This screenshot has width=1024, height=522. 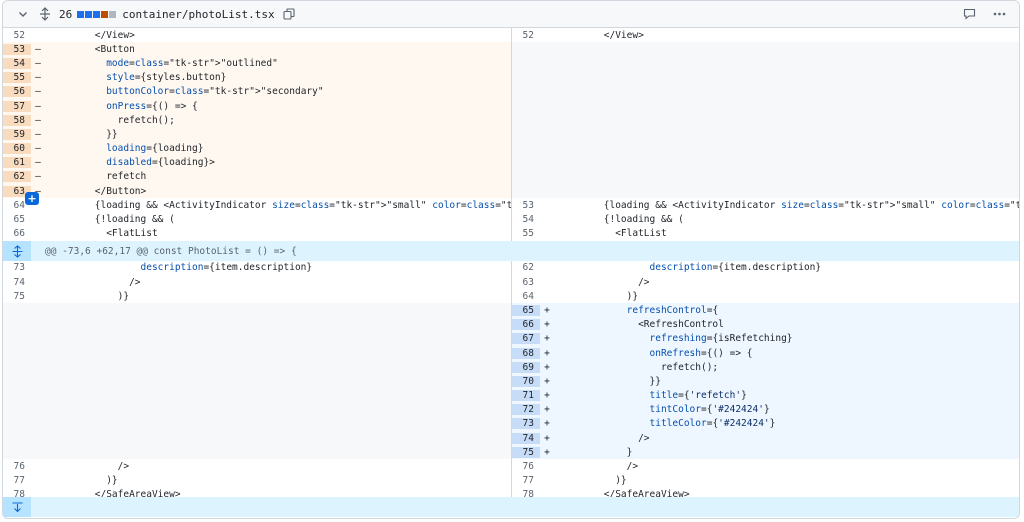 I want to click on code-text: )}, so click(x=83, y=481).